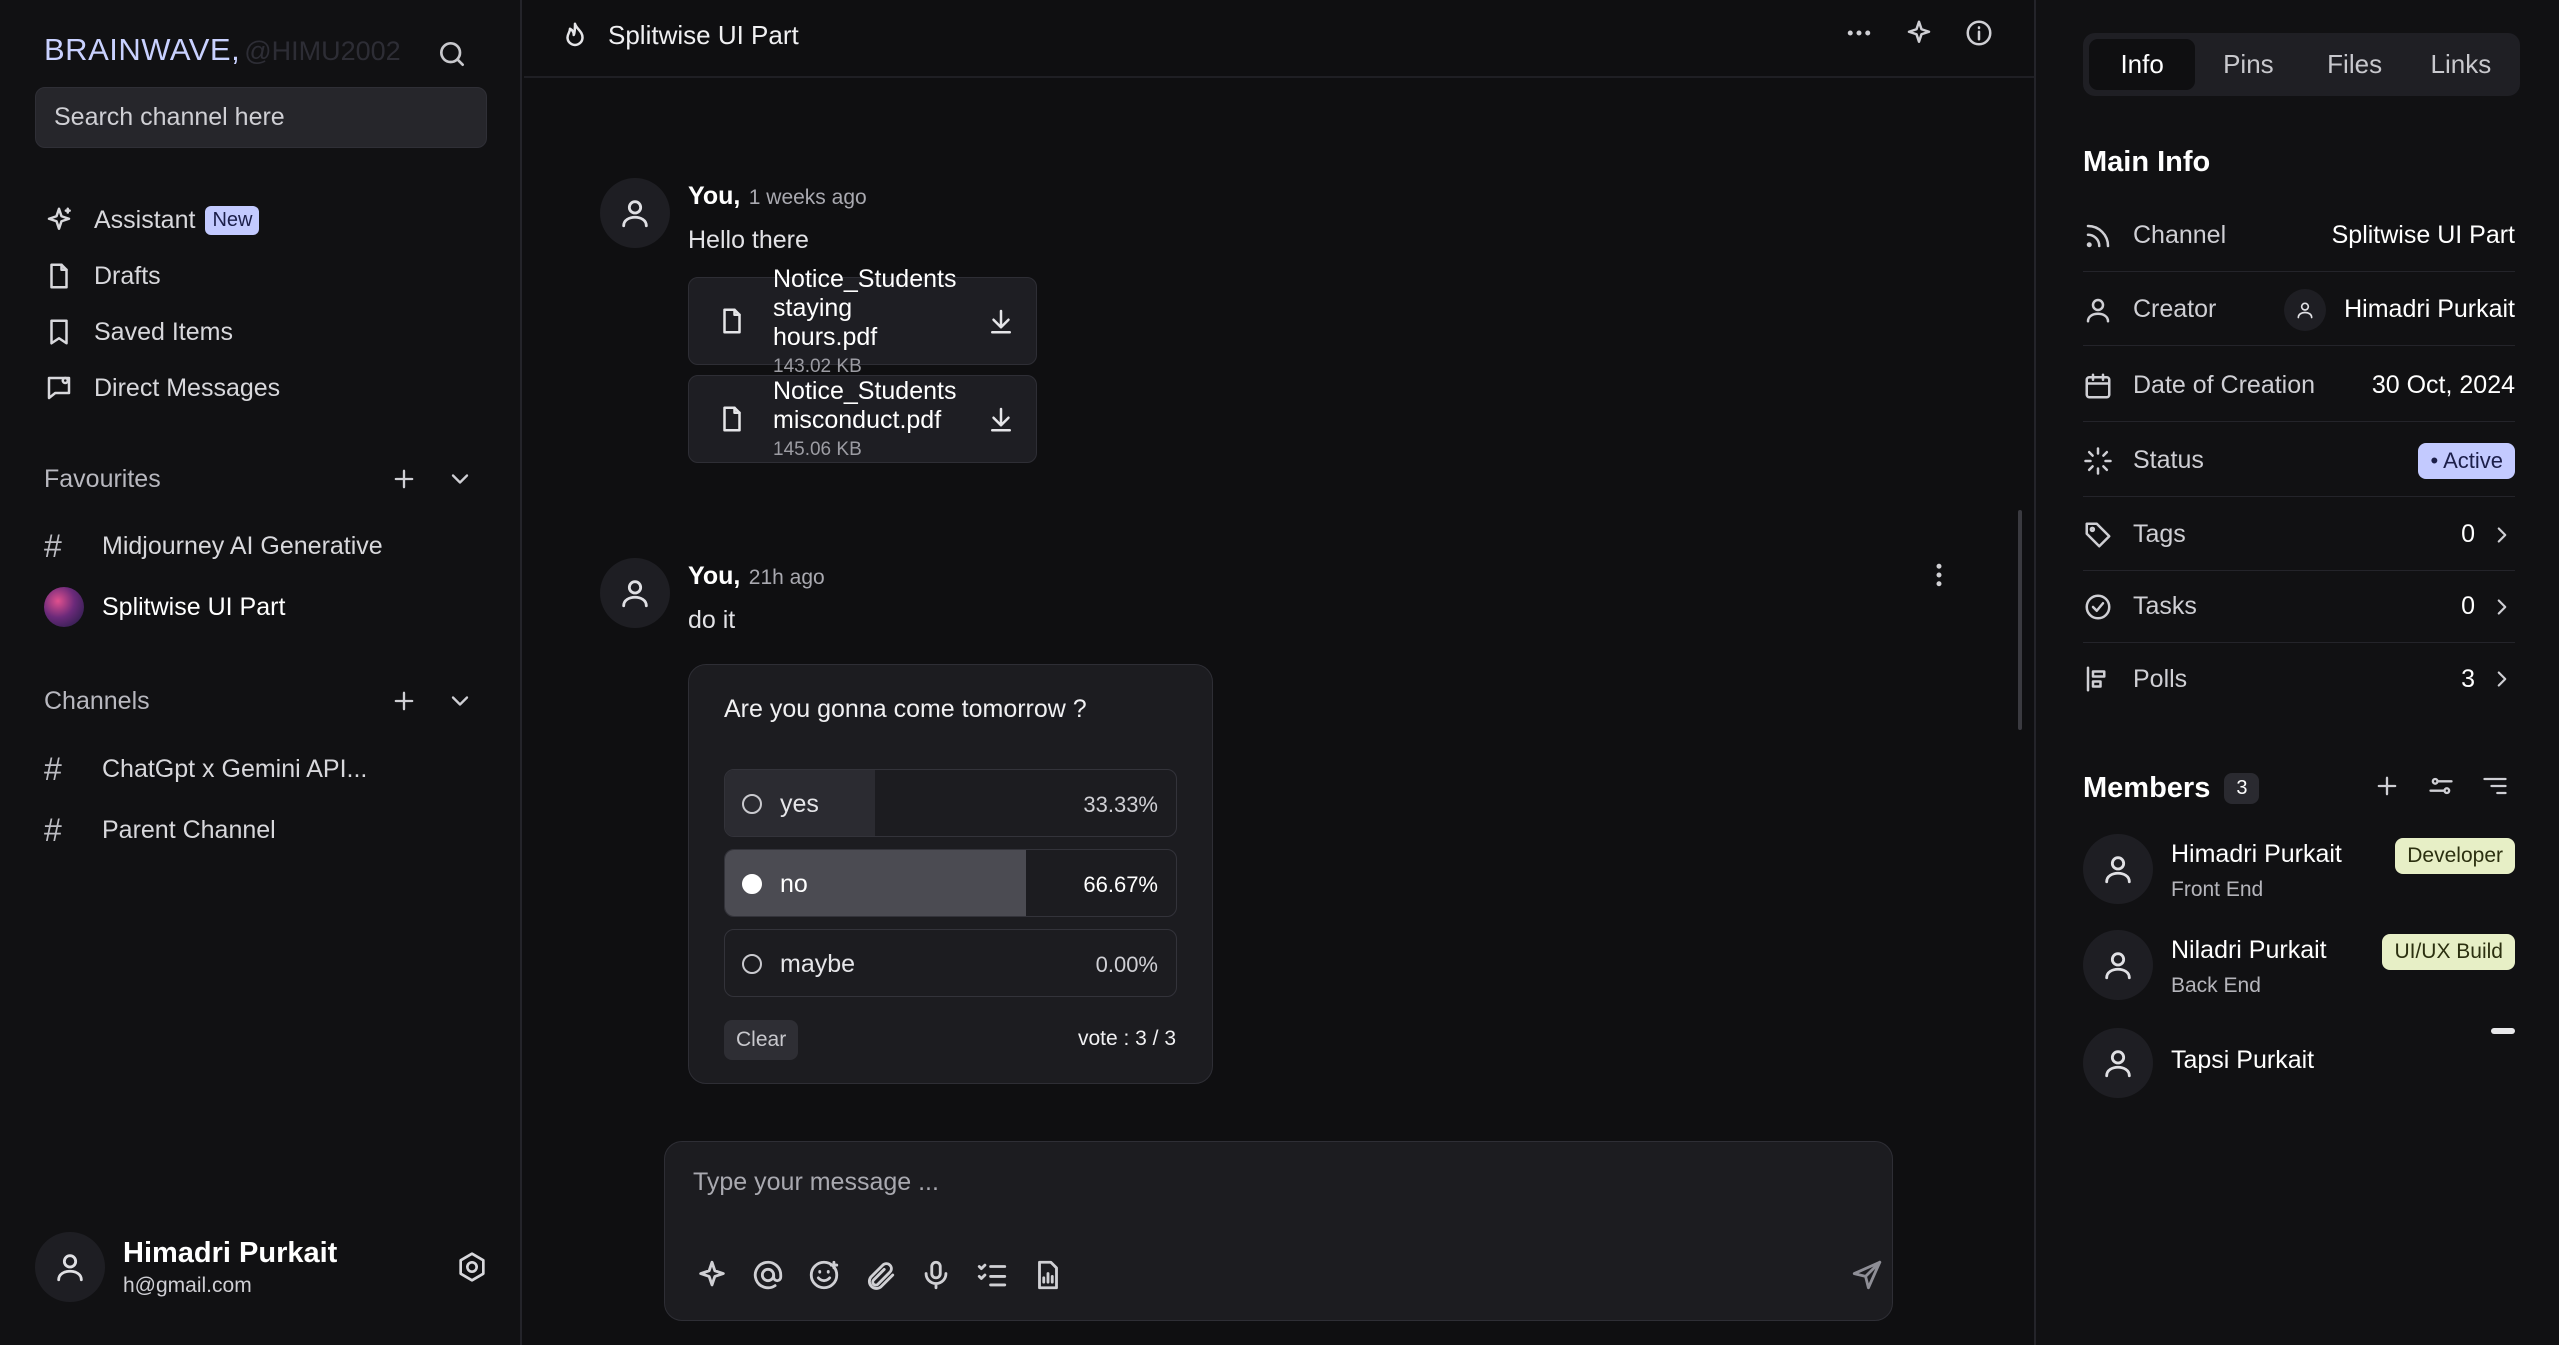 The image size is (2559, 1345). Describe the element at coordinates (2248, 64) in the screenshot. I see `tab-pins: Pins` at that location.